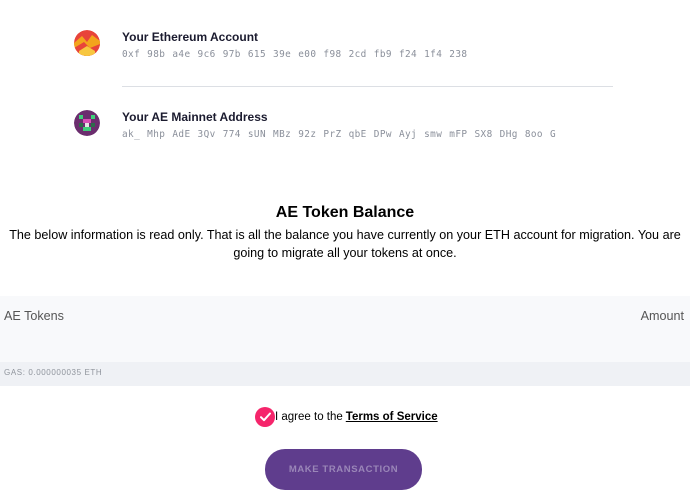  I want to click on checkmark-icon, so click(265, 417).